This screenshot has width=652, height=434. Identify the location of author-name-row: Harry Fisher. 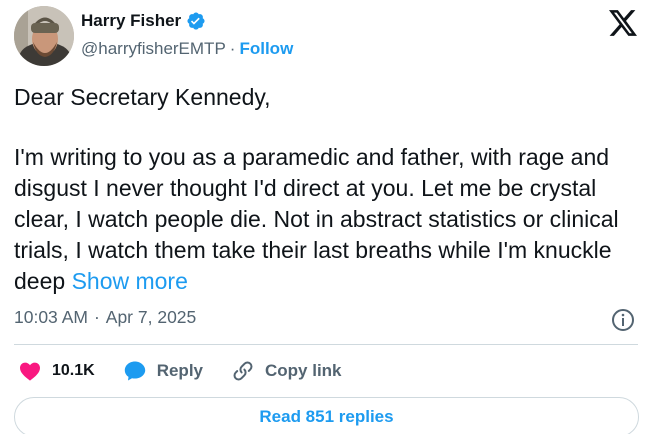
(143, 21).